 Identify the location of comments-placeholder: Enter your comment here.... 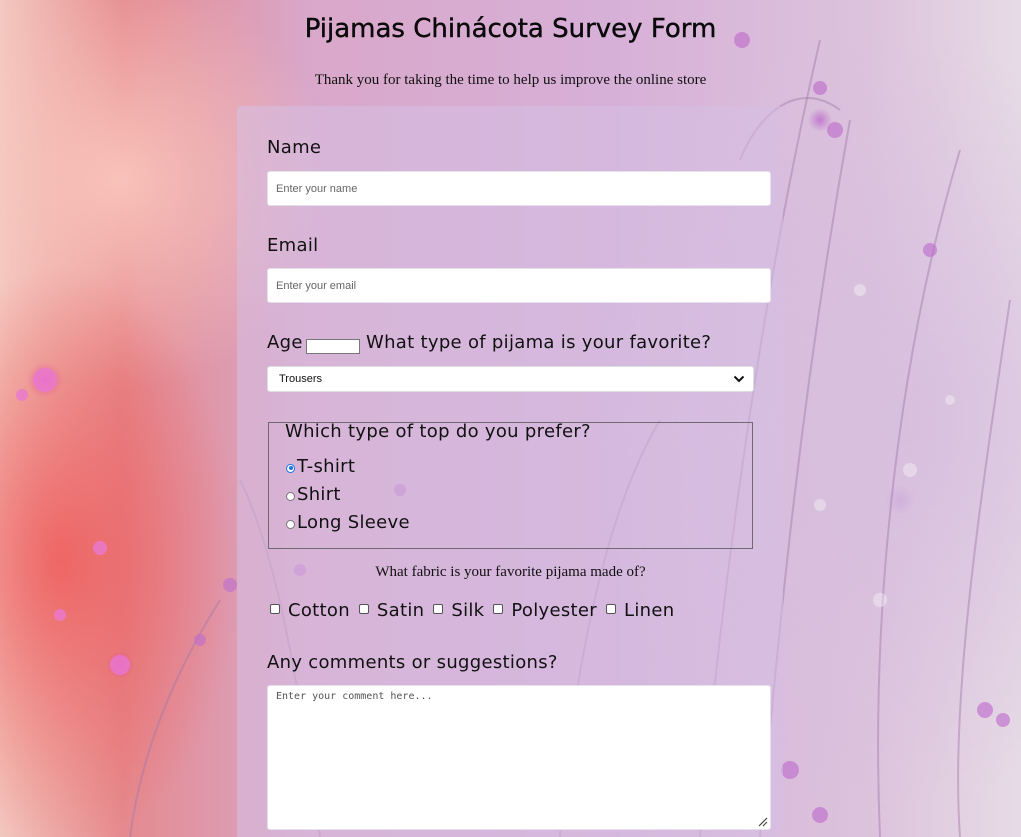
(354, 696).